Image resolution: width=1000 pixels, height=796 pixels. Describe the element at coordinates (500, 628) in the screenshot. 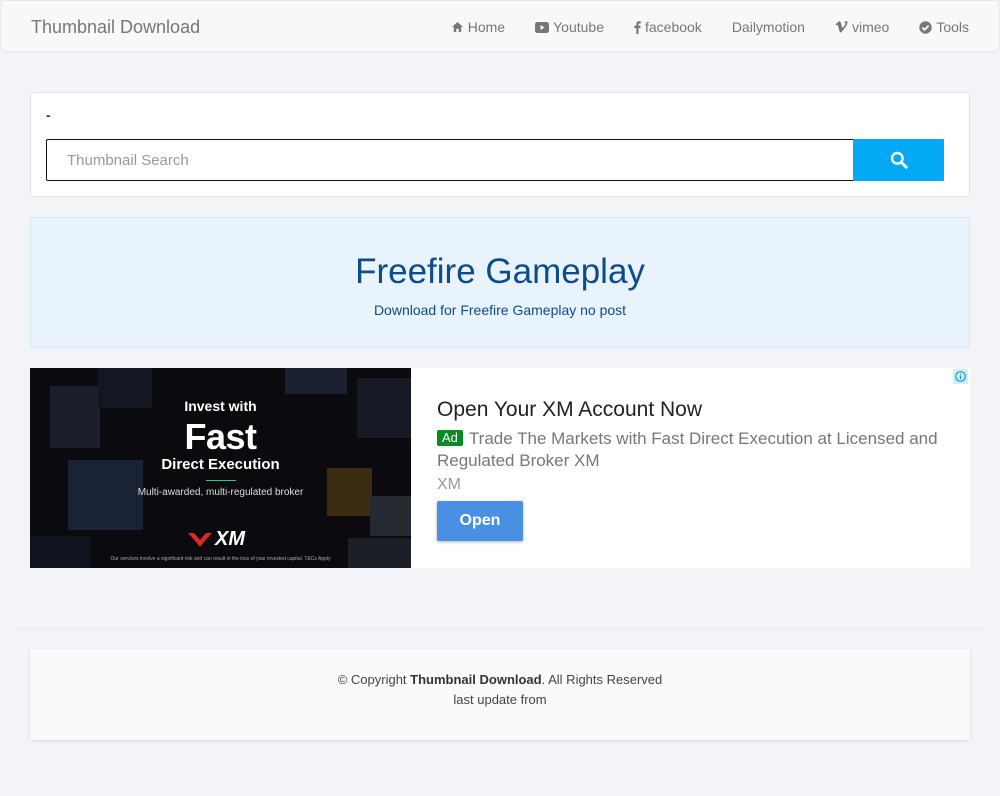

I see `divider` at that location.